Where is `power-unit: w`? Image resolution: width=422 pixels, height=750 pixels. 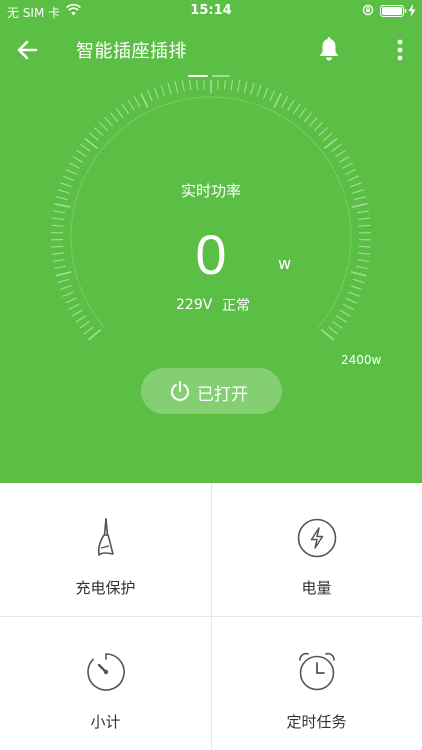
power-unit: w is located at coordinates (285, 263).